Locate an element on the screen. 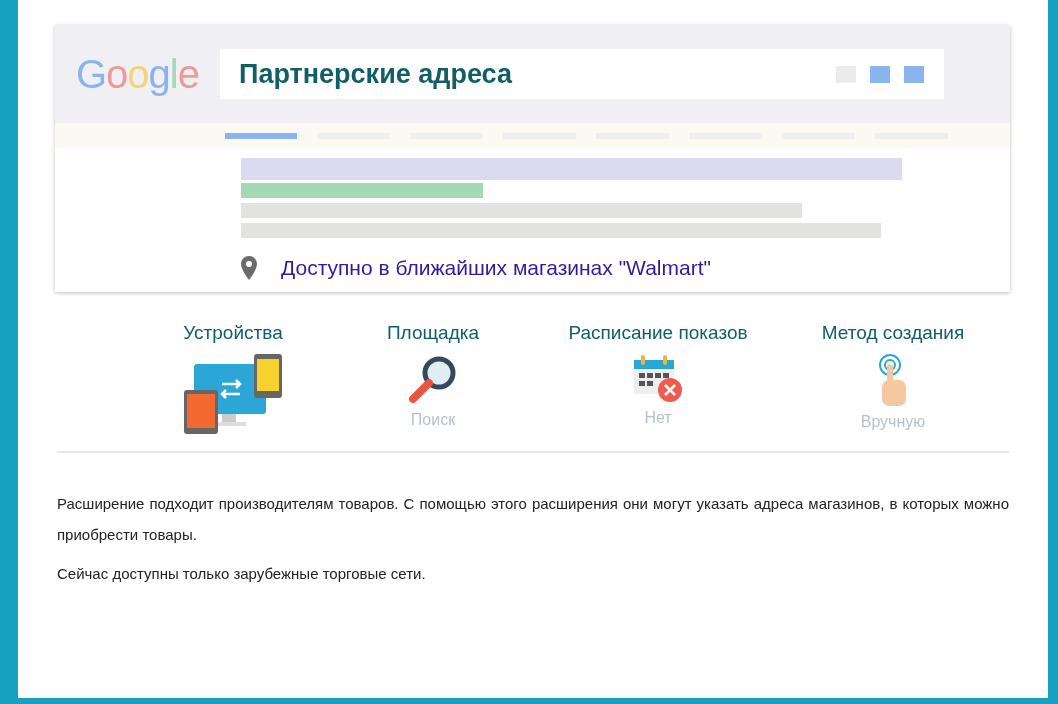 The height and width of the screenshot is (704, 1058). description-paragraph: Расширение подходит производителям товаров. С помощью этого расширения они могут указать адреса магазинов, в которых можно приобрести товары. is located at coordinates (533, 519).